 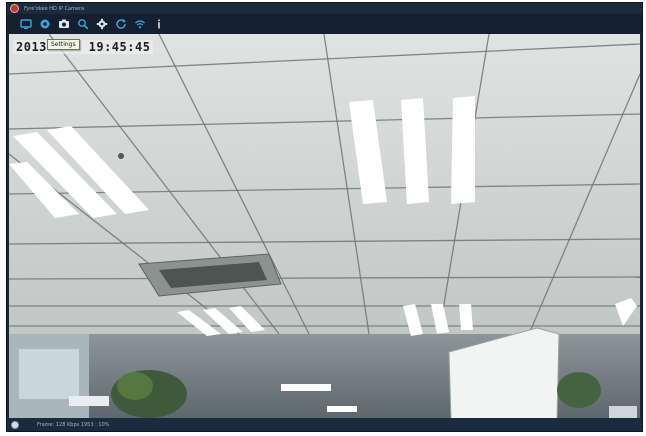 I want to click on wifi-icon, so click(x=140, y=24).